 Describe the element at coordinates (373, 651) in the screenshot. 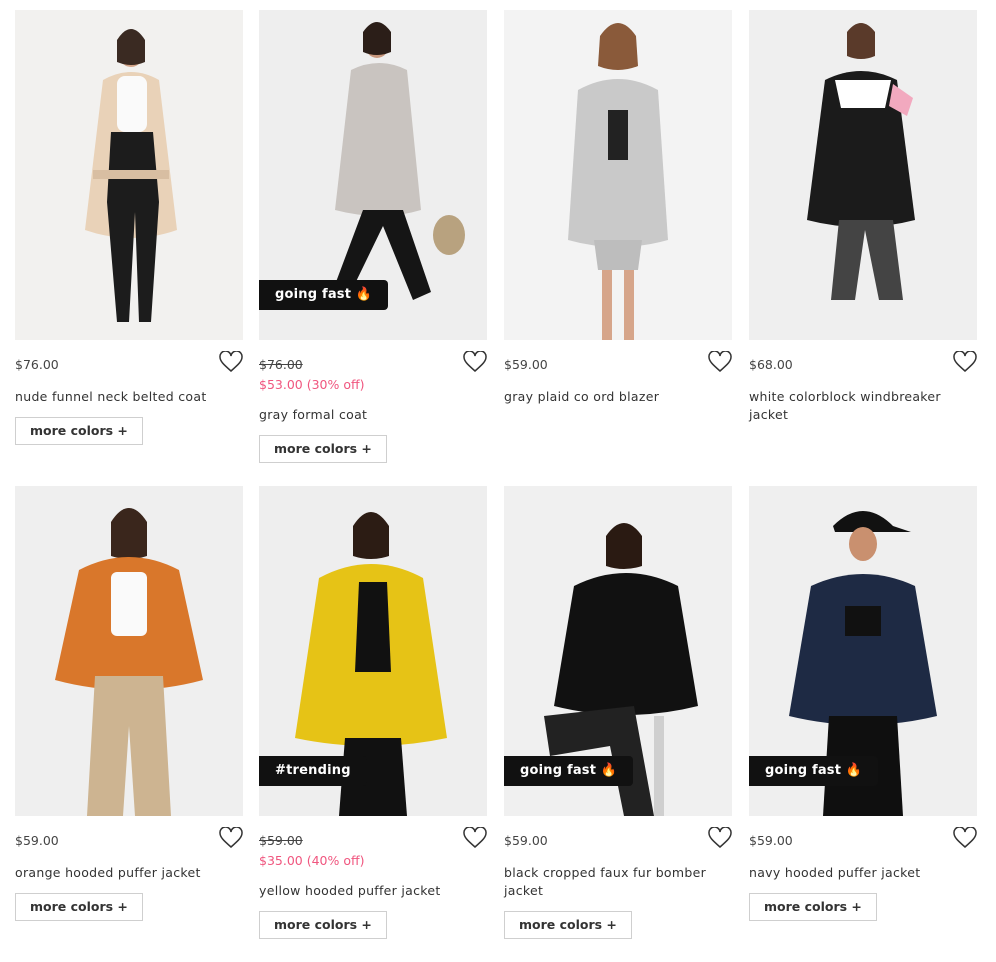

I see `product-image: #trending` at that location.